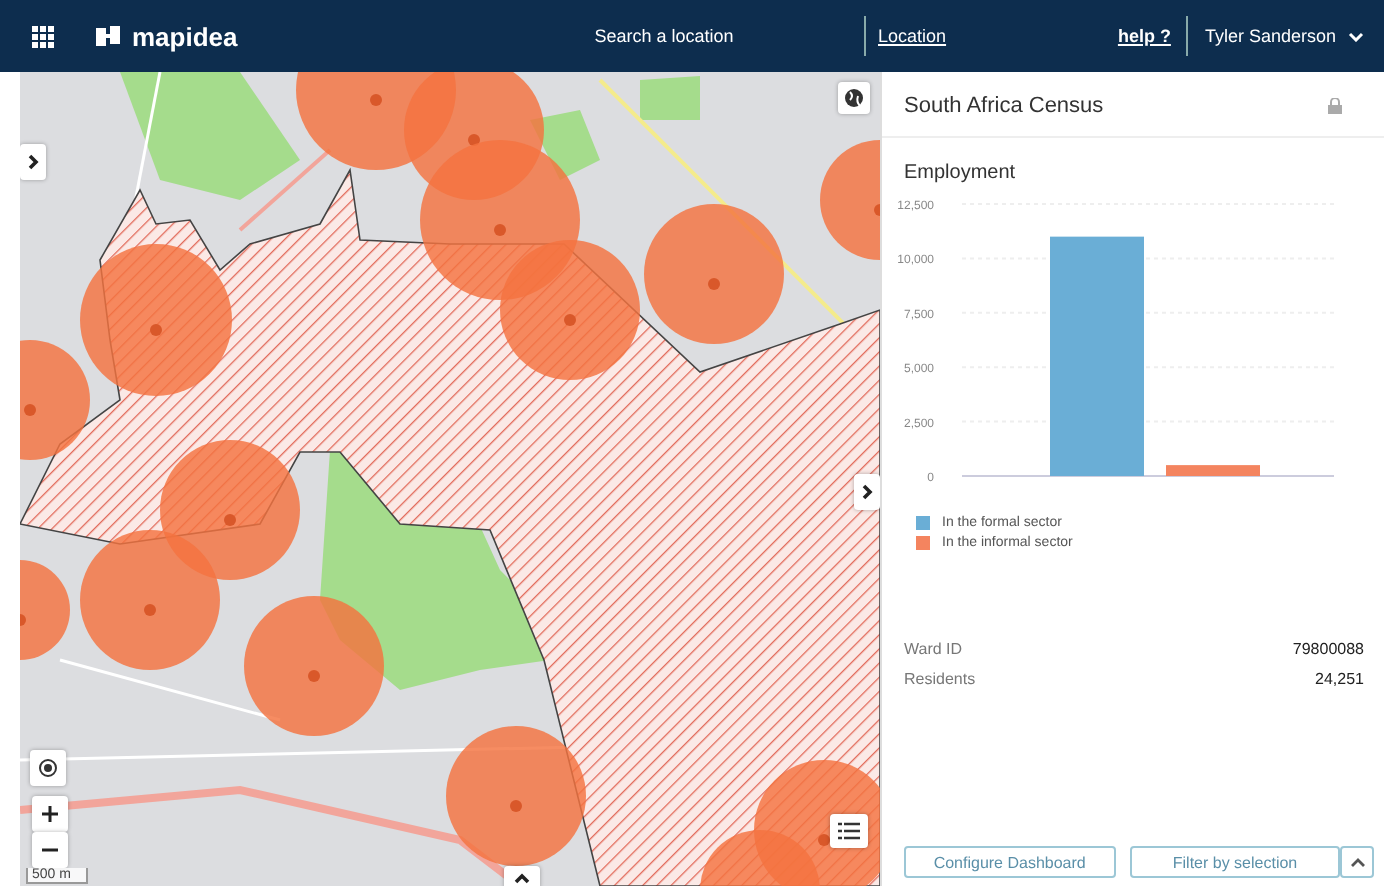  Describe the element at coordinates (854, 98) in the screenshot. I see `globe-icon` at that location.